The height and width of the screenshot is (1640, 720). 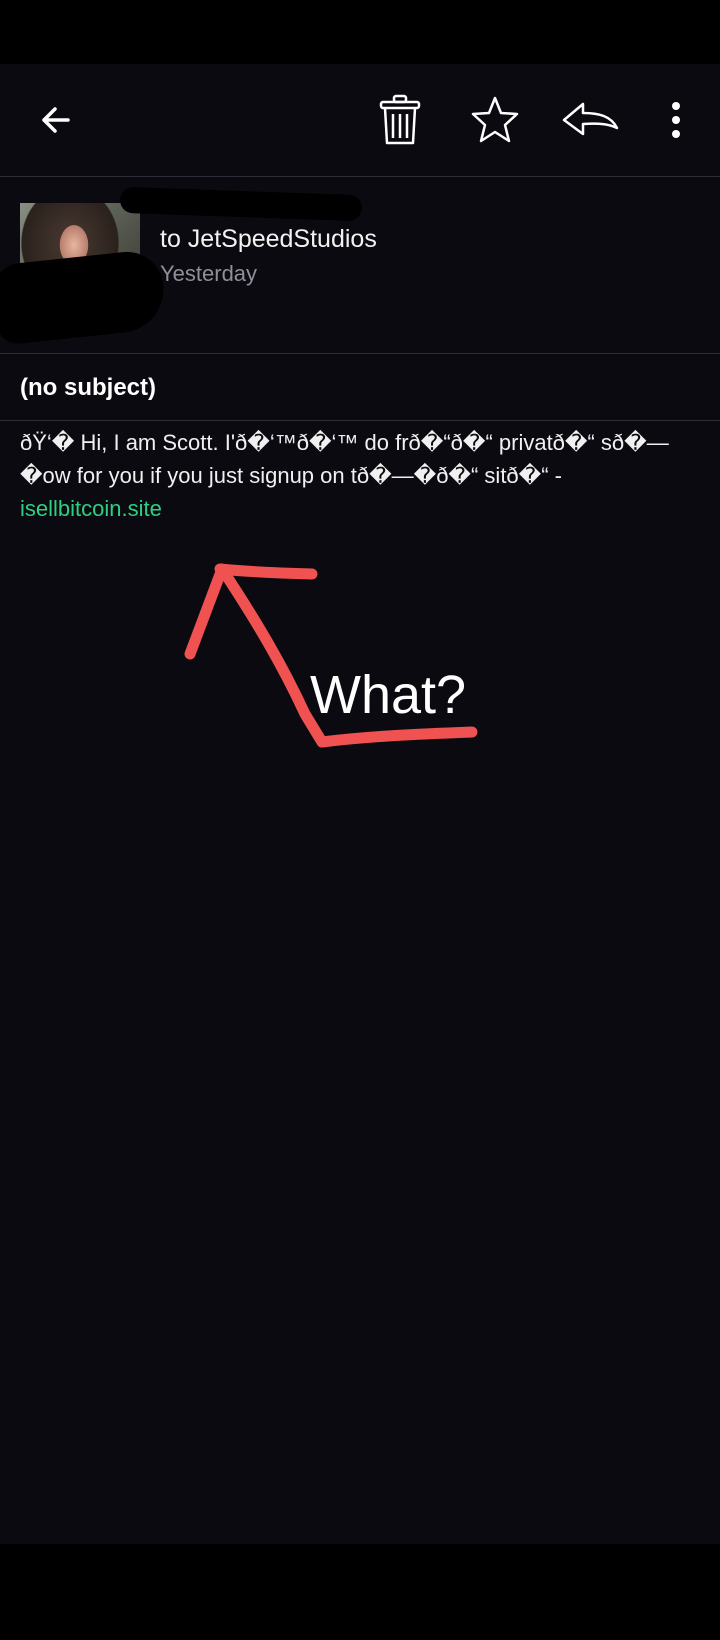 I want to click on more-vertical-icon, so click(x=676, y=120).